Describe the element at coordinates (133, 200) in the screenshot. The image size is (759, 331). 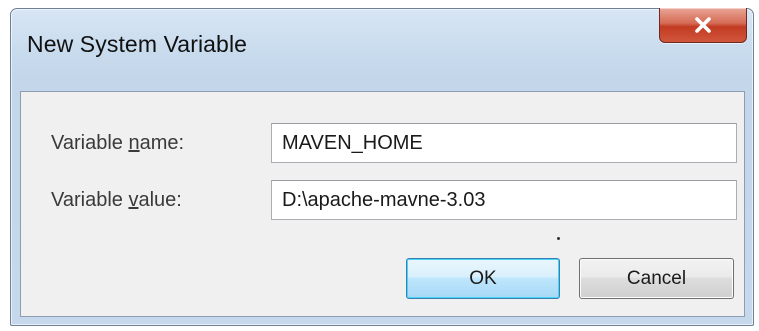
I see `variable-value-access-key: v` at that location.